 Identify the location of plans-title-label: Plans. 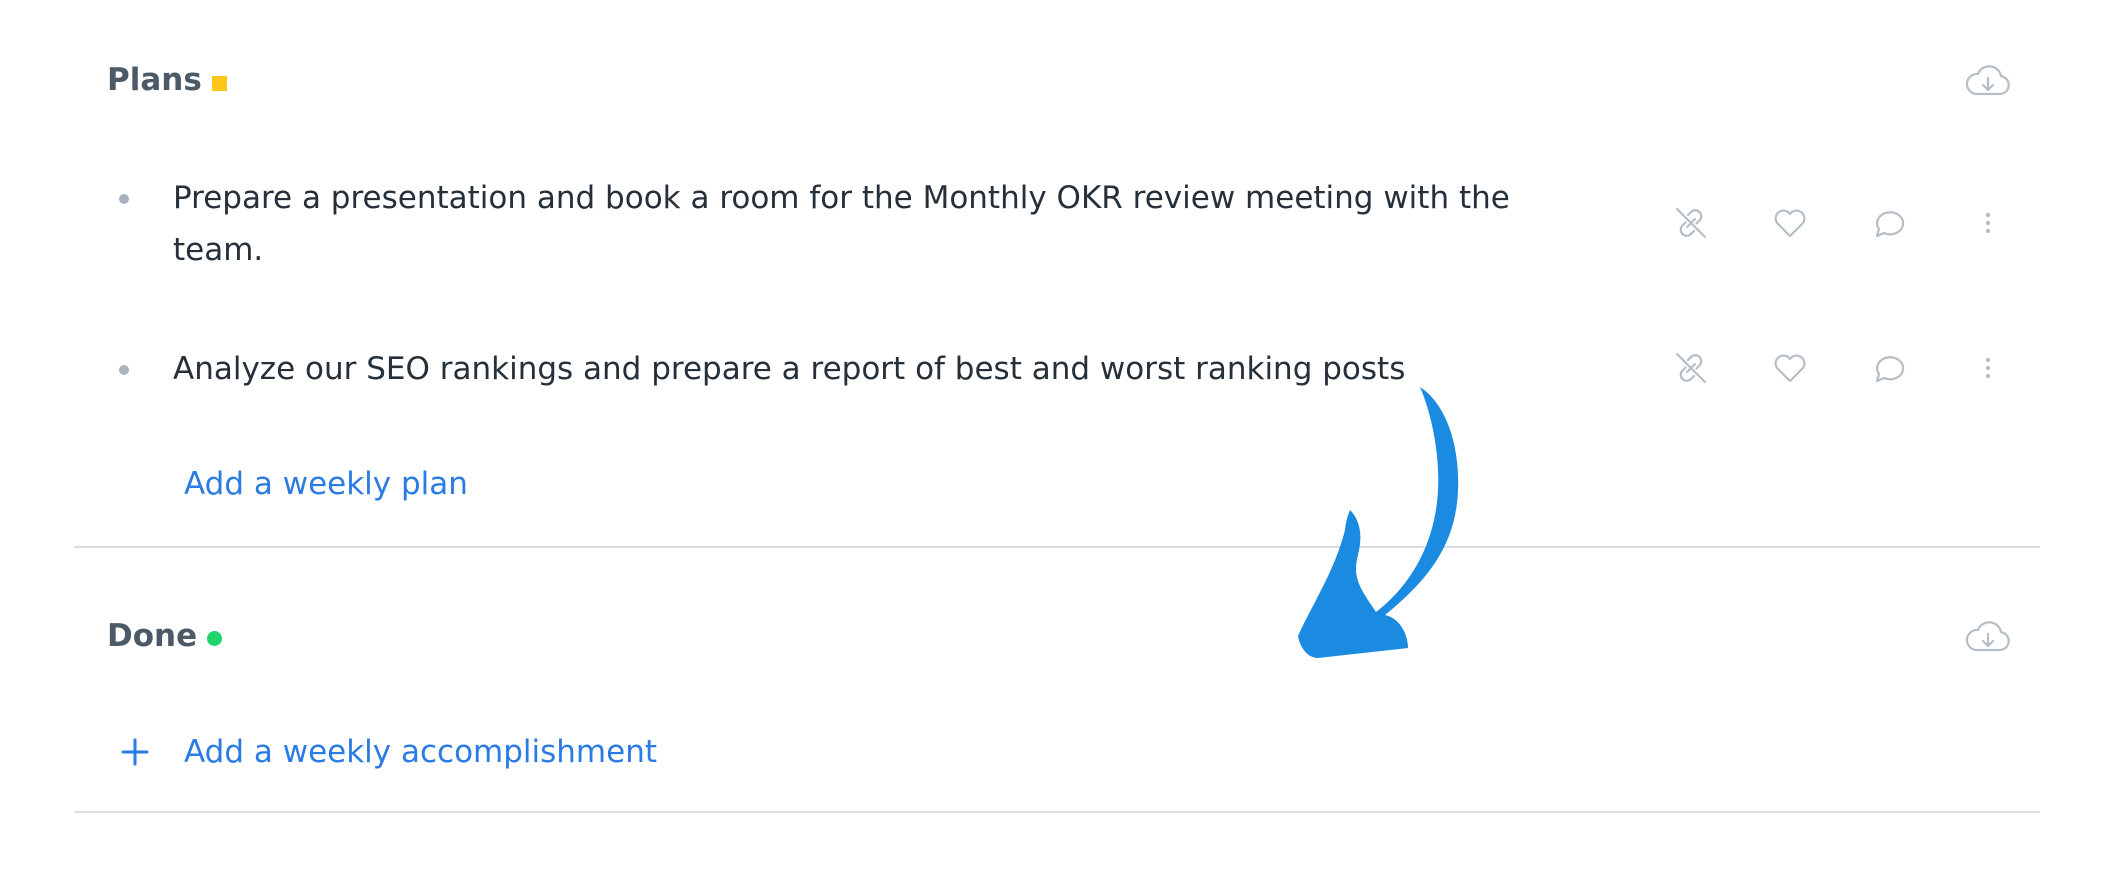
(154, 80).